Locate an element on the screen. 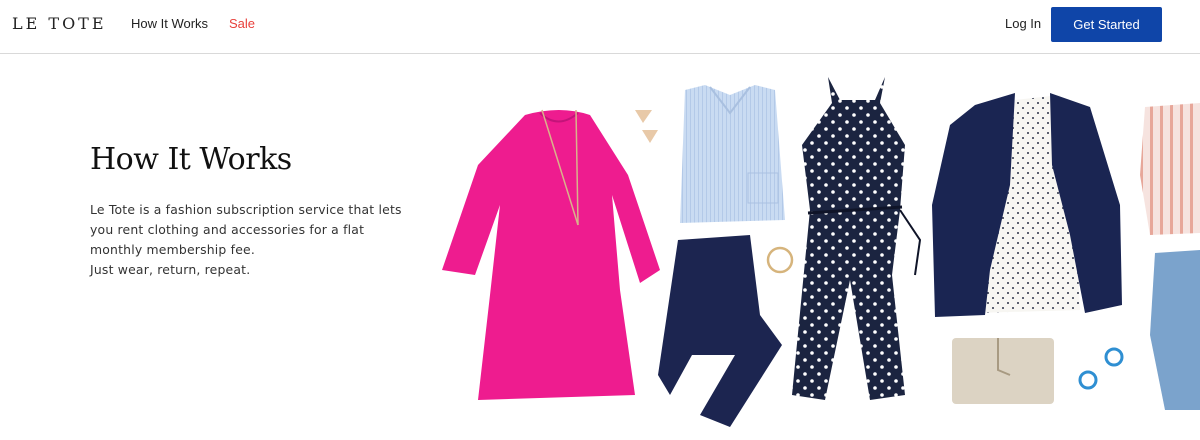 This screenshot has height=440, width=1200. tassel-earrings is located at coordinates (646, 126).